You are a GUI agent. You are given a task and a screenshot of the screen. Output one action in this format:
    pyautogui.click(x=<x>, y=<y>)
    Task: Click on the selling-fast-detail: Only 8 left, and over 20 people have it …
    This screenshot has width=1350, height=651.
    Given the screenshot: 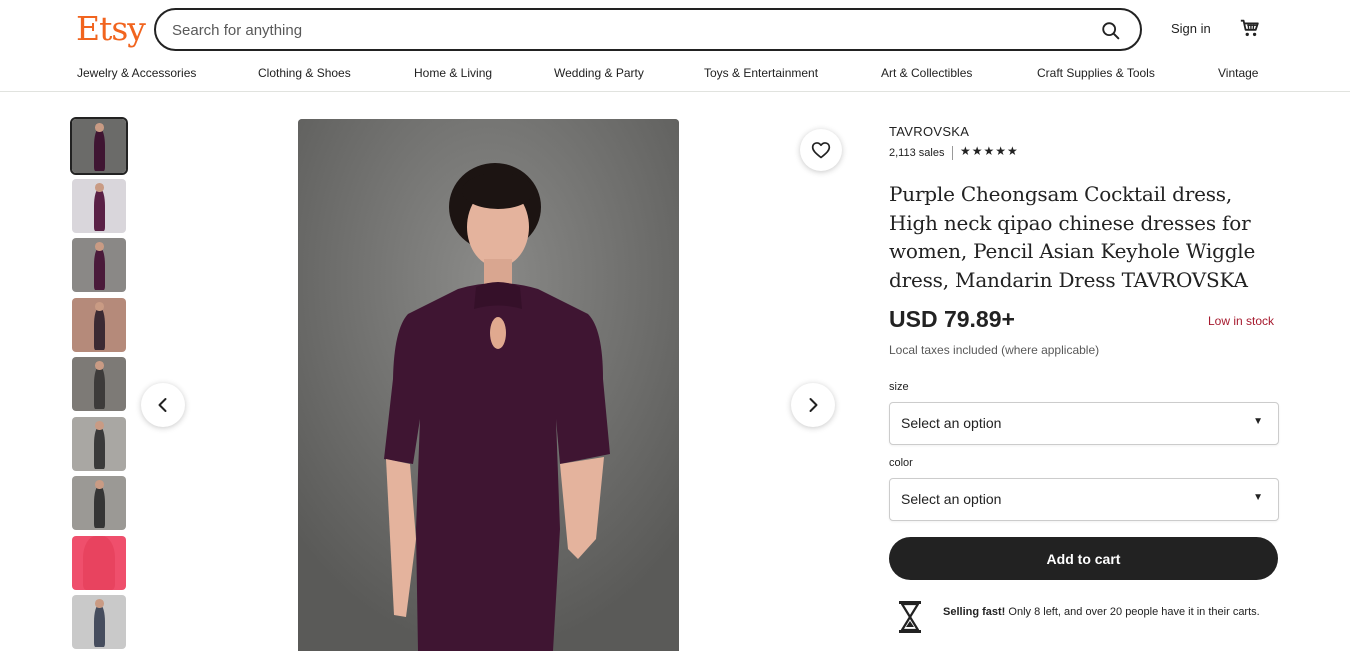 What is the action you would take?
    pyautogui.click(x=1132, y=612)
    